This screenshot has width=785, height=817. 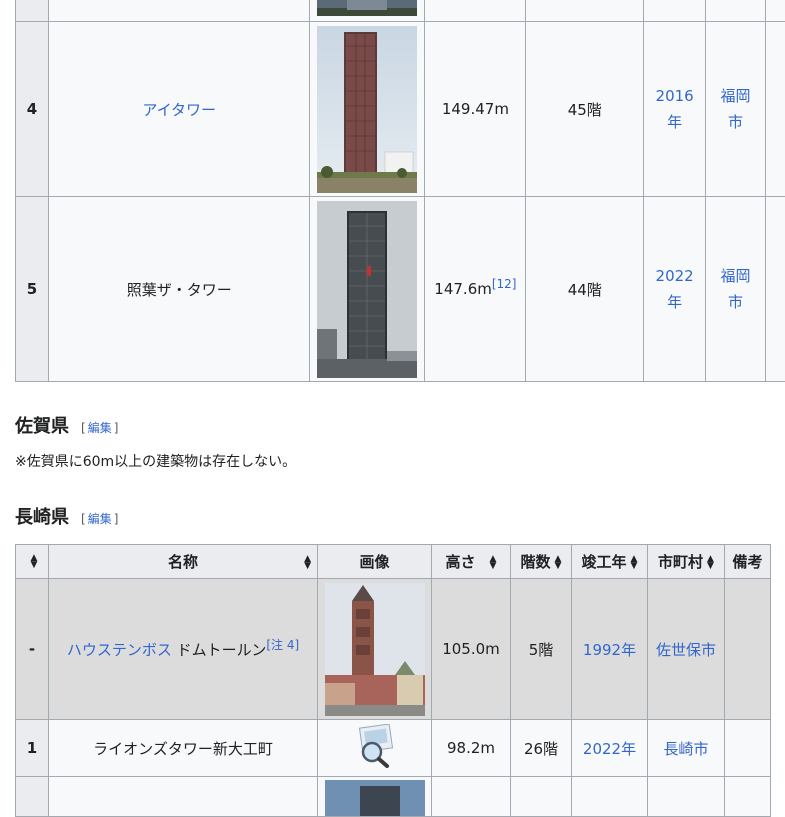 I want to click on sort-header-name: 名称▲▼, so click(x=183, y=562).